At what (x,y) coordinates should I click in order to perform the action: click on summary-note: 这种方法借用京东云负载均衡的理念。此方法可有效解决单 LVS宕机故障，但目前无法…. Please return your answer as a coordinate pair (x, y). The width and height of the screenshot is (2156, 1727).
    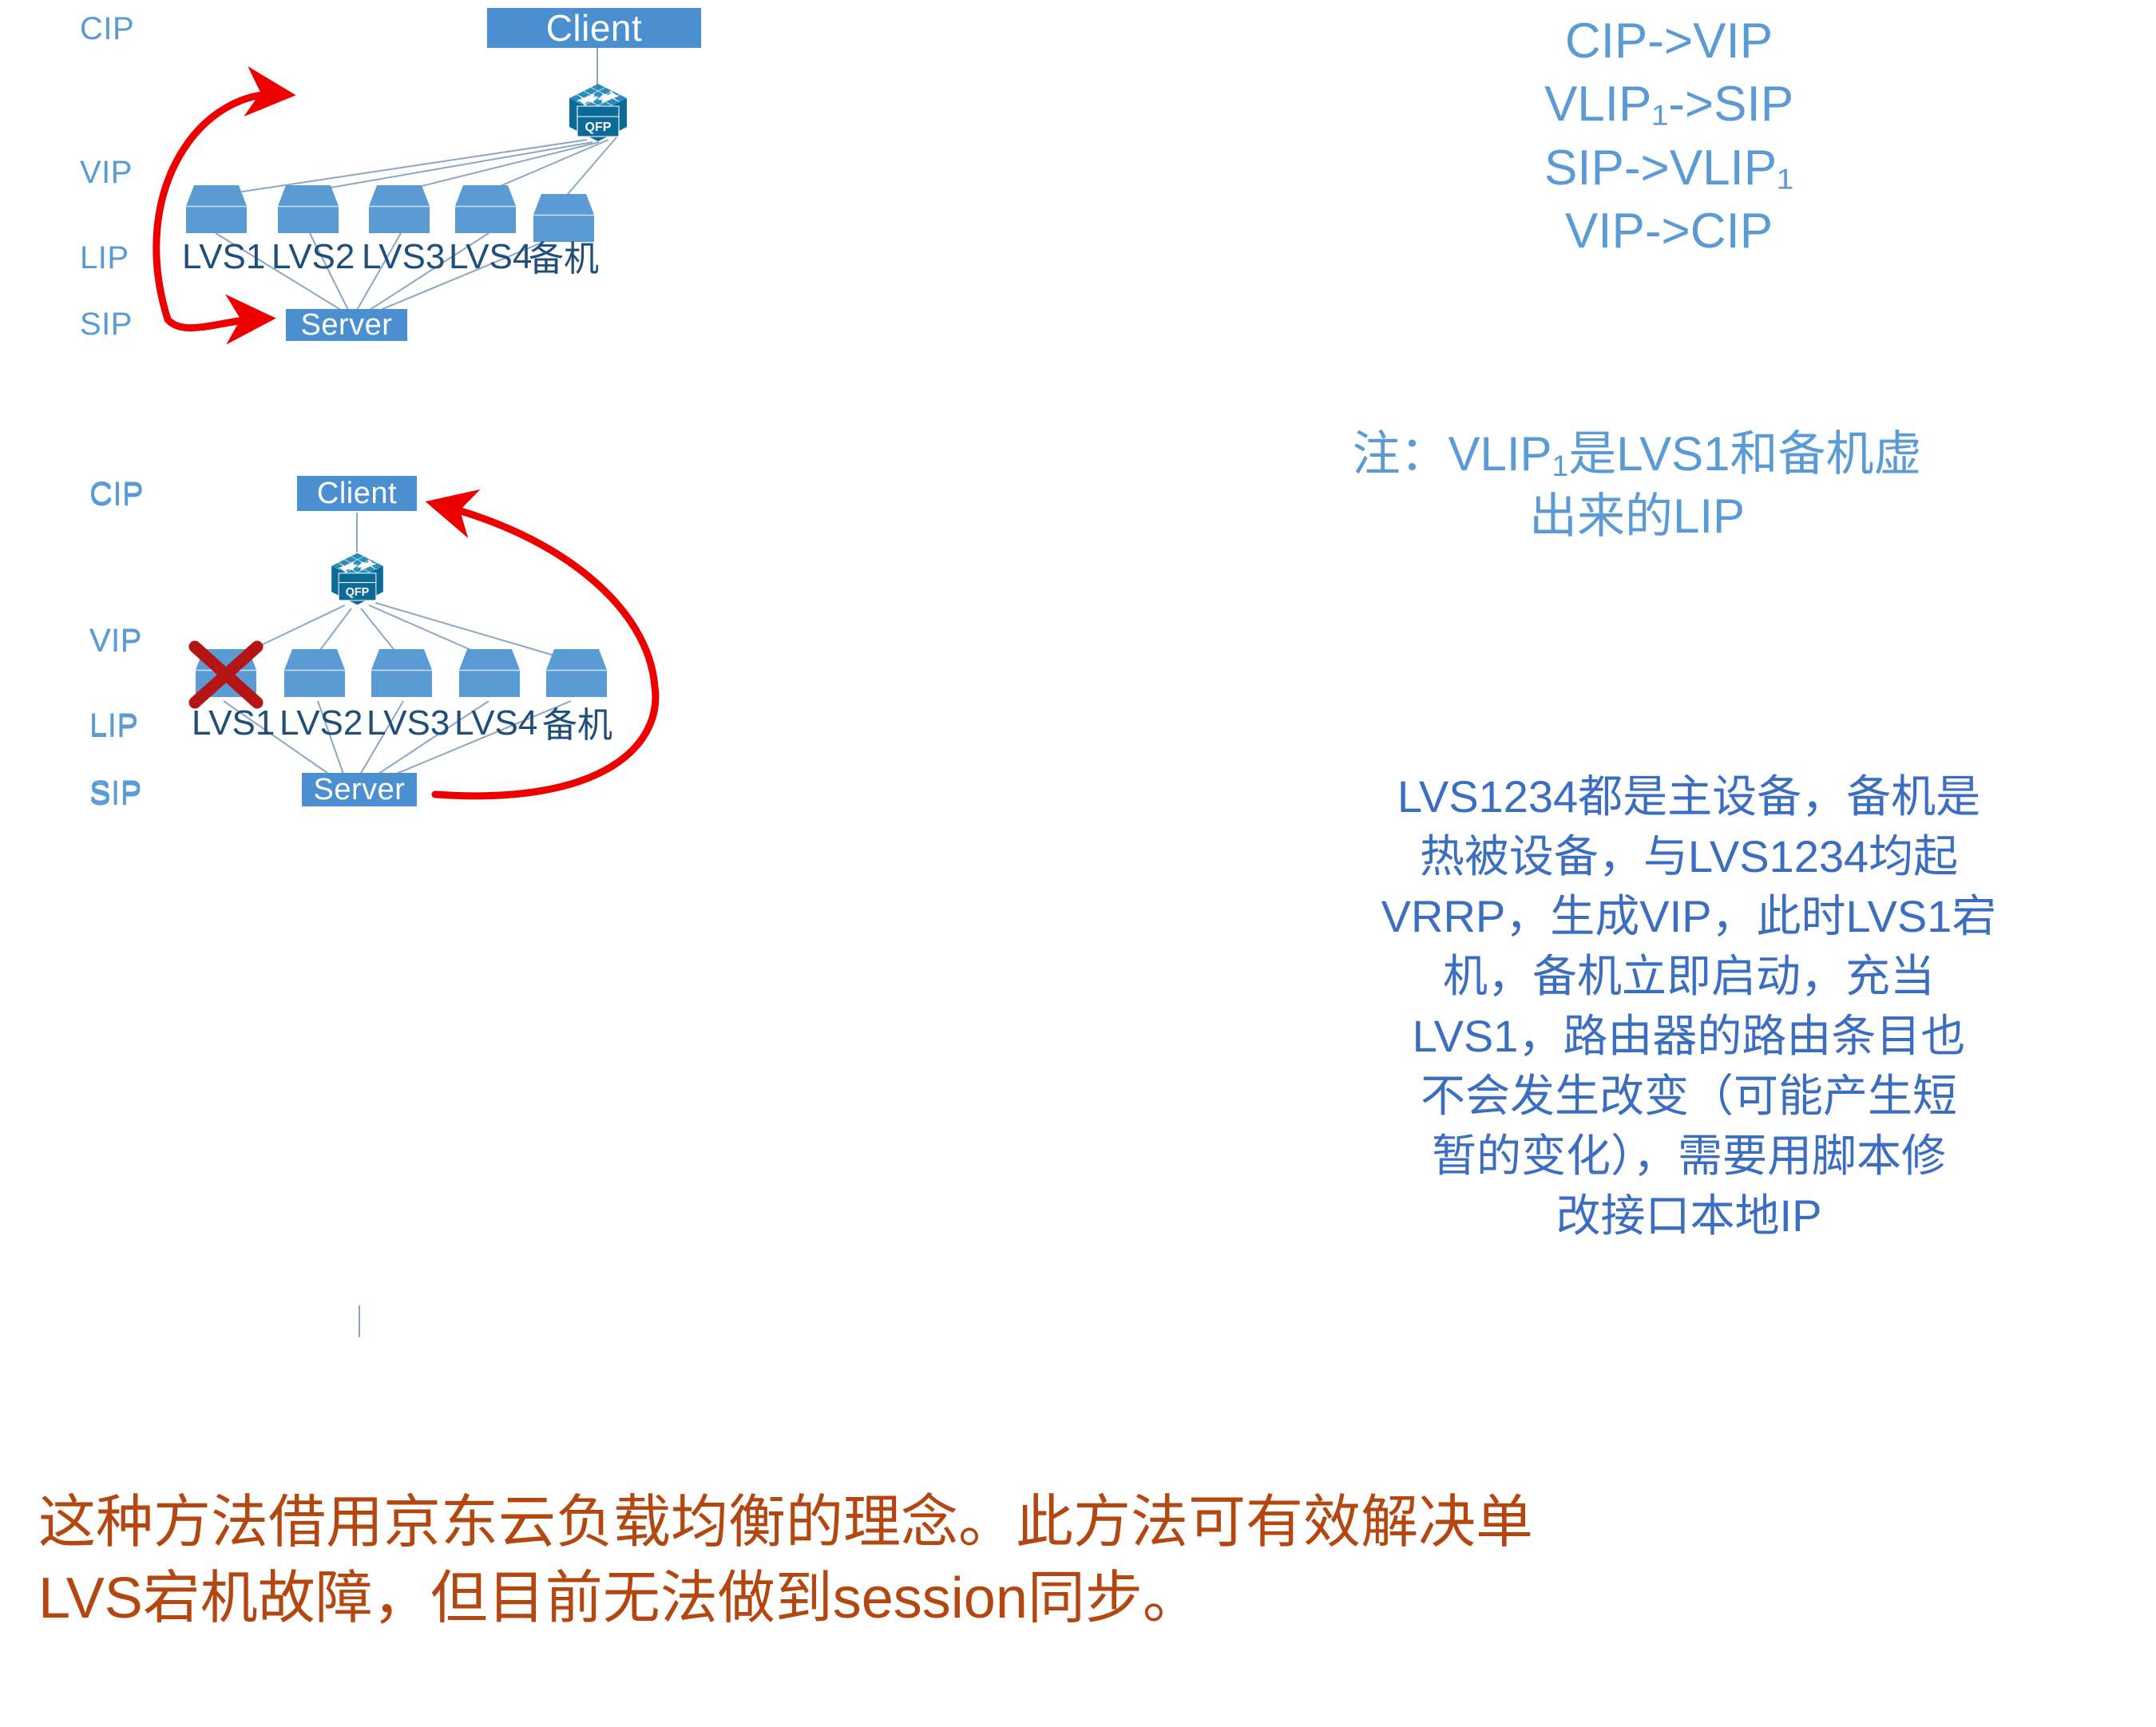
    Looking at the image, I should click on (1084, 1561).